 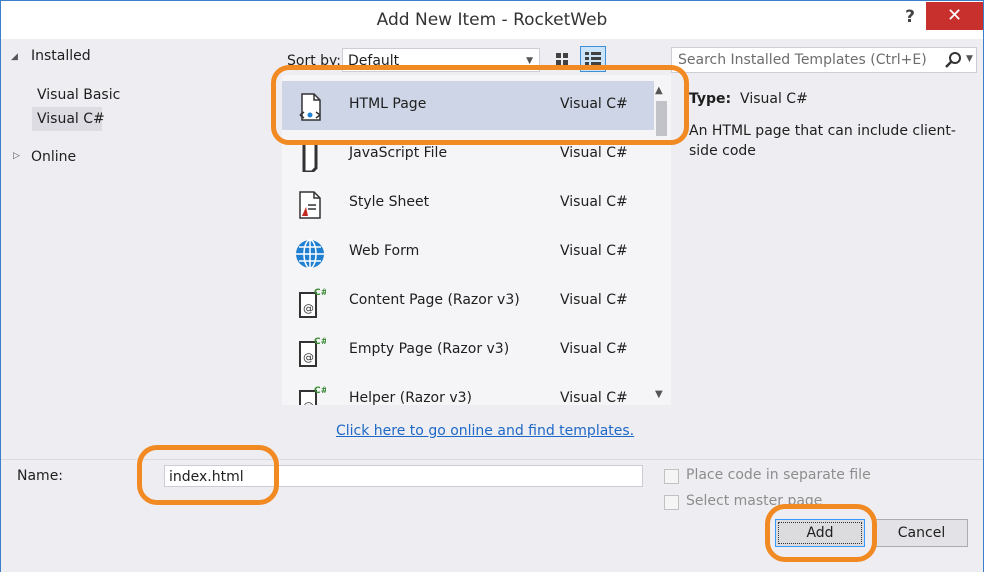 What do you see at coordinates (774, 99) in the screenshot?
I see `type-value: Visual C#` at bounding box center [774, 99].